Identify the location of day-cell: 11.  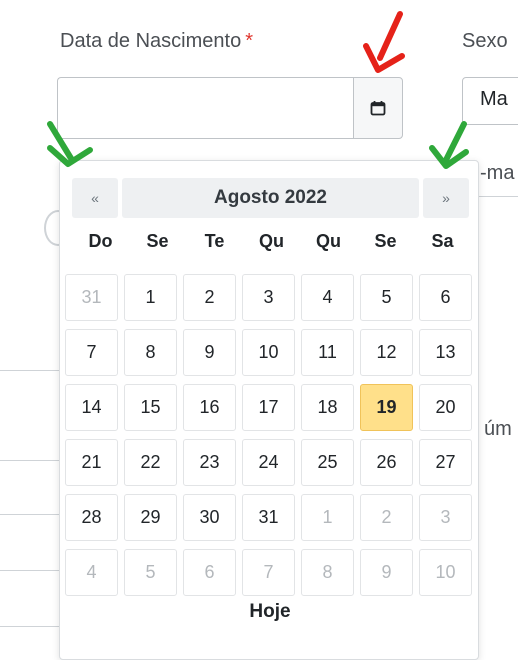
(327, 352).